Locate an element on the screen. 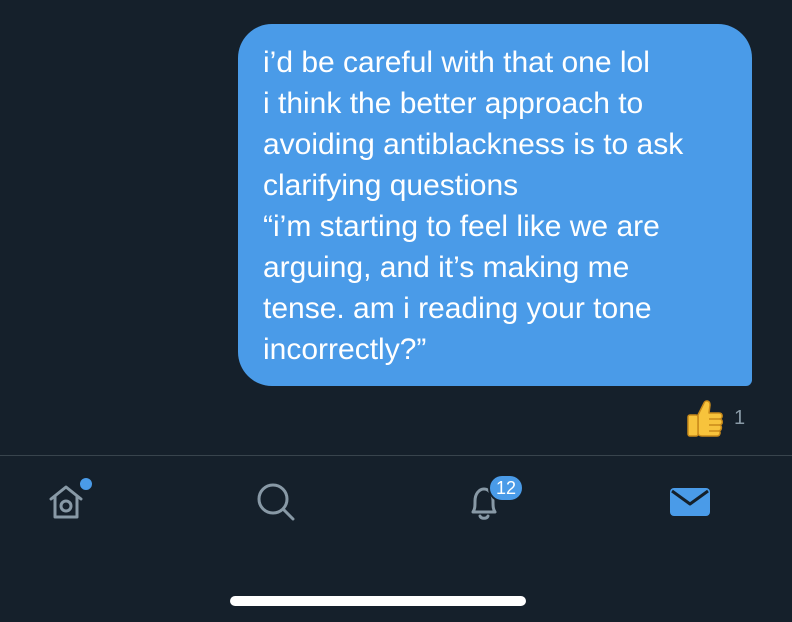 Image resolution: width=792 pixels, height=622 pixels. tab-search is located at coordinates (276, 504).